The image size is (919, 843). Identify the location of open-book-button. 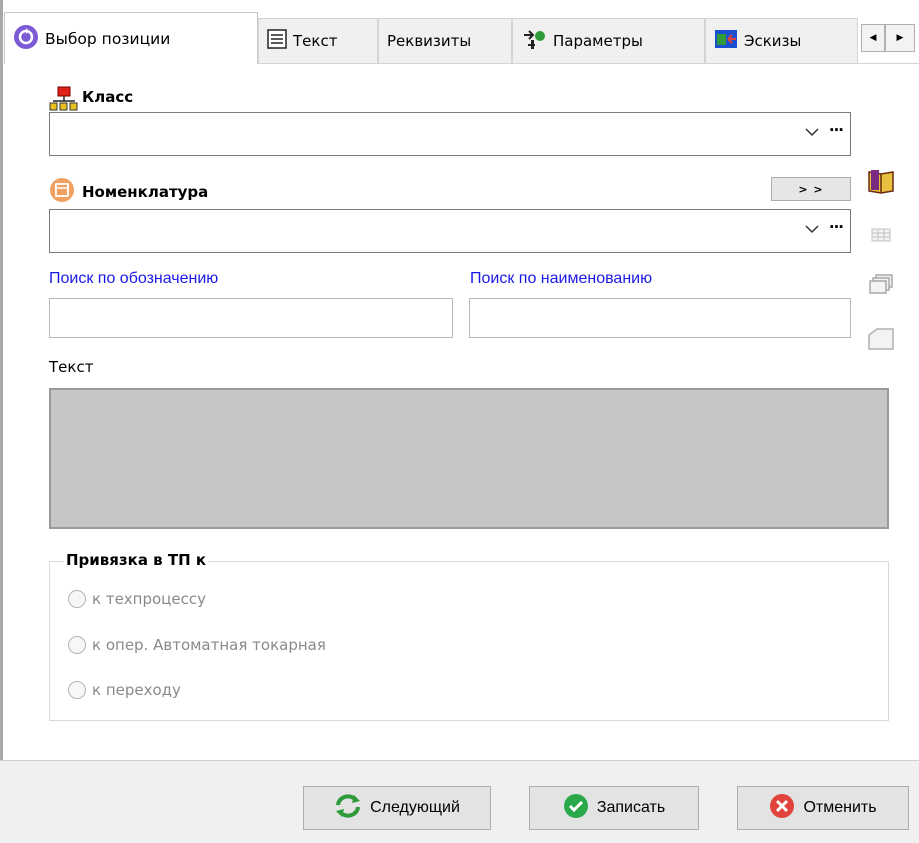
(881, 183).